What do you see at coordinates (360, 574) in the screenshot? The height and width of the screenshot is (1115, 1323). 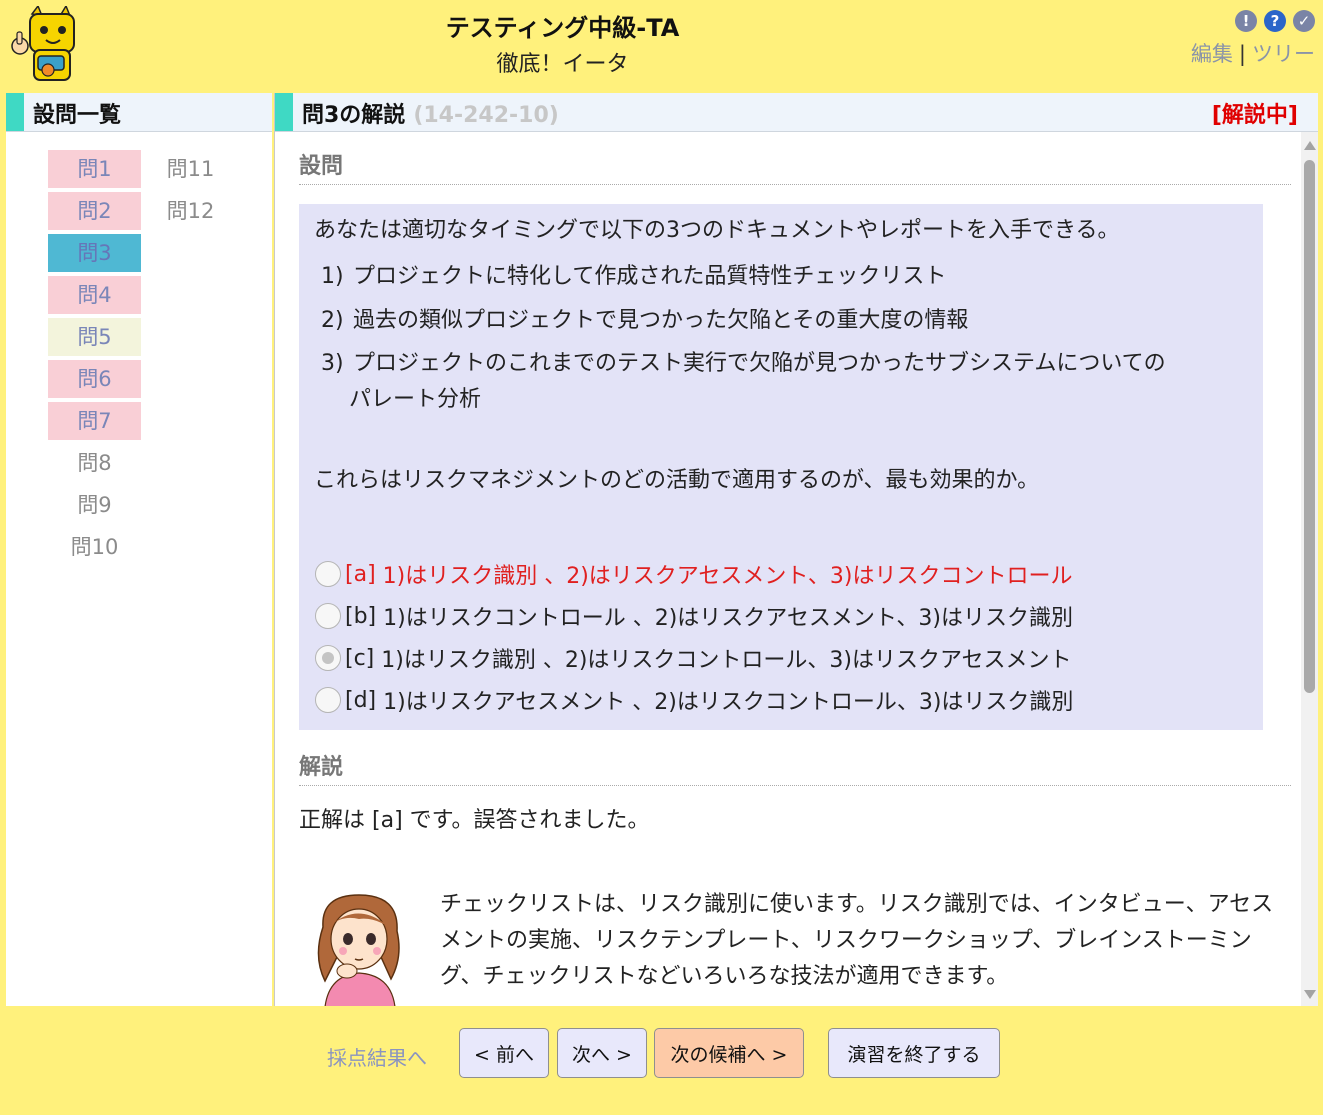 I see `option-key: [a]` at bounding box center [360, 574].